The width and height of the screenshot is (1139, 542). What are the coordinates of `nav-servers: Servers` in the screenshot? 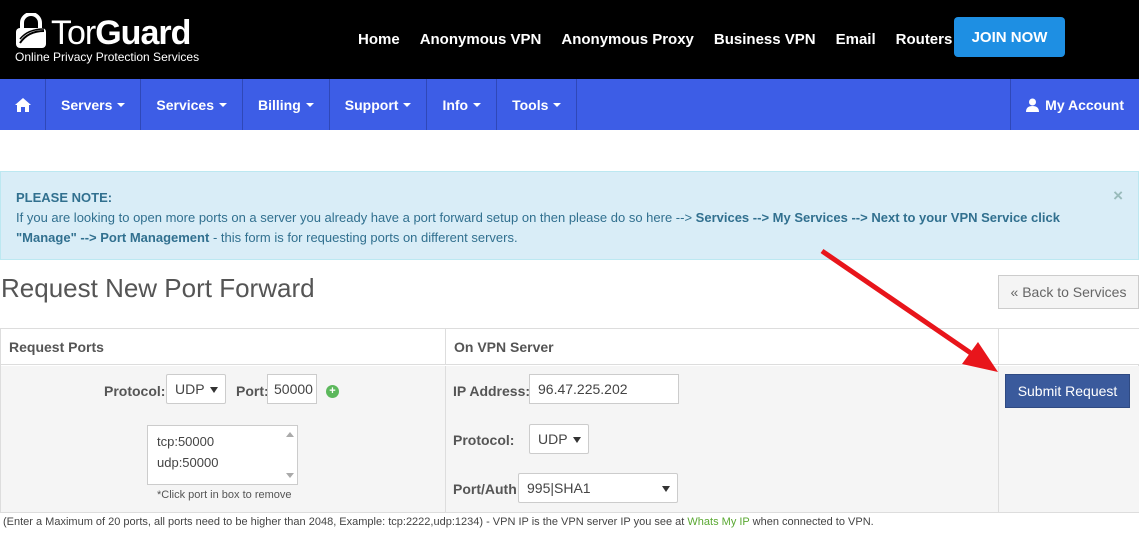 It's located at (94, 104).